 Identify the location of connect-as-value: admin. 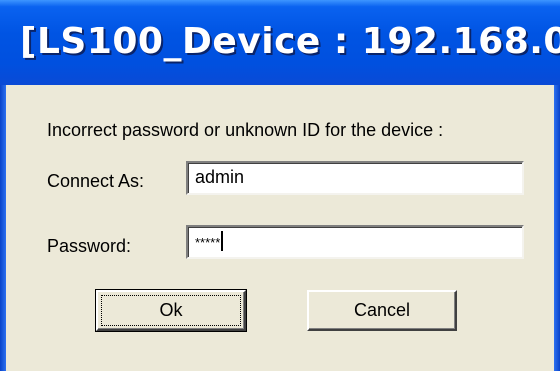
(220, 177).